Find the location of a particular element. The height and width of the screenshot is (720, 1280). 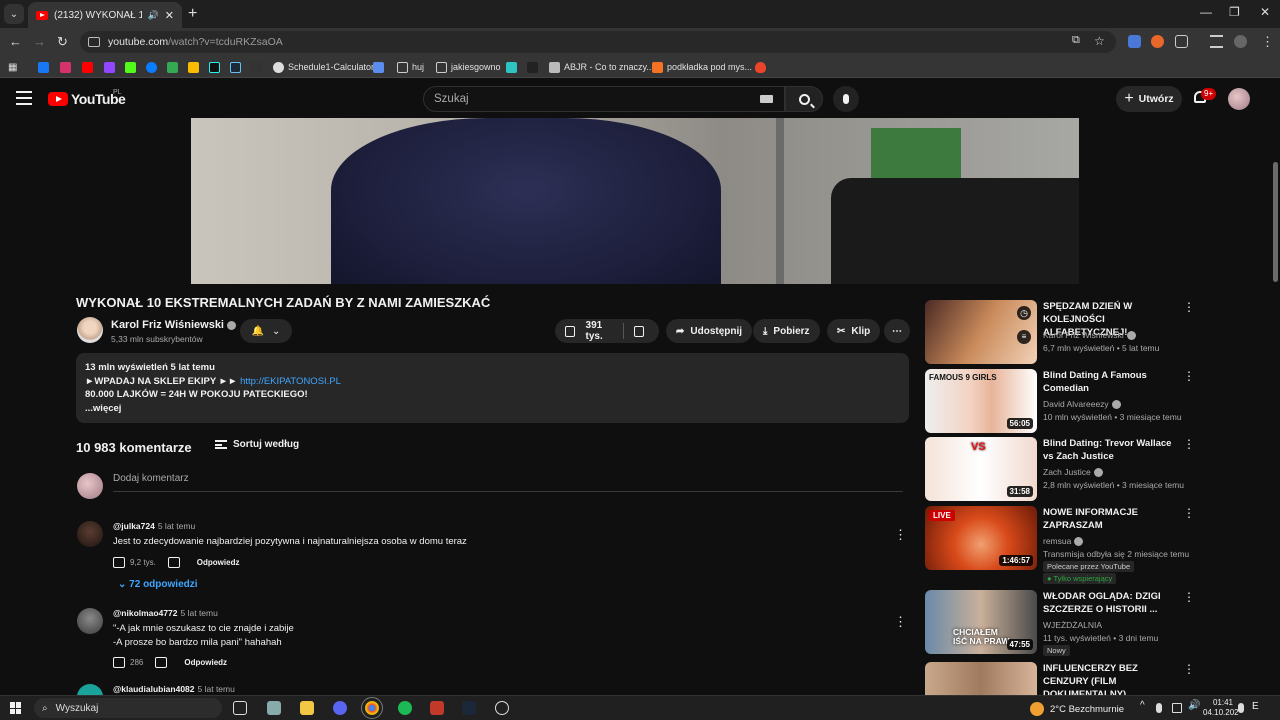

steam-icon is located at coordinates (469, 708).